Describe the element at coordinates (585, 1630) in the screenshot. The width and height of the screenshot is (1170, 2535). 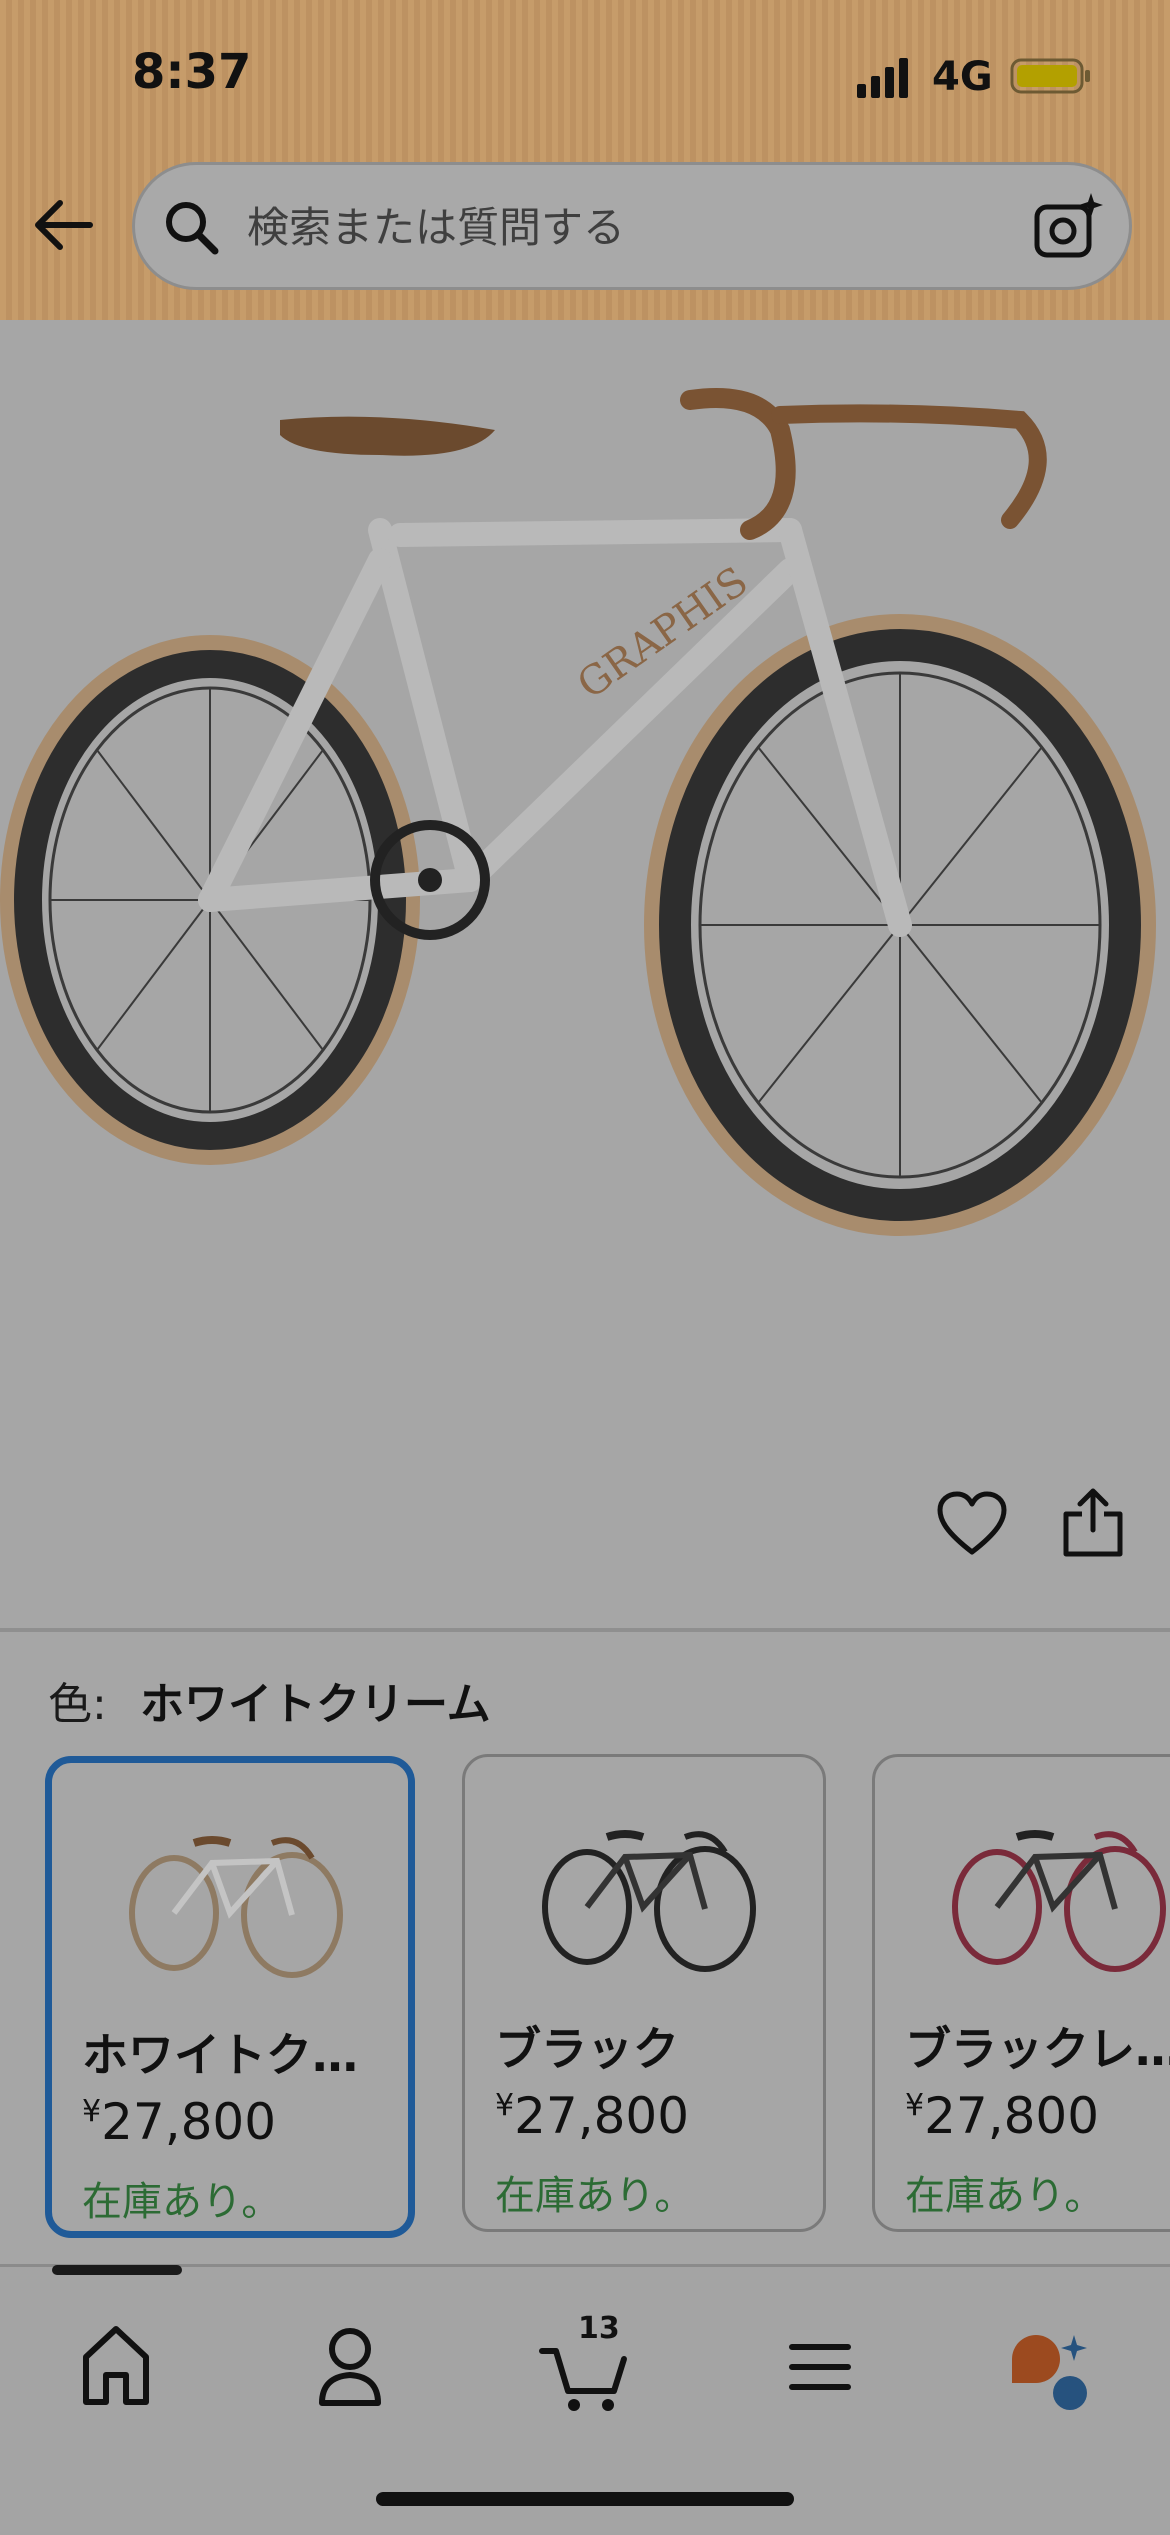
I see `section-divider` at that location.